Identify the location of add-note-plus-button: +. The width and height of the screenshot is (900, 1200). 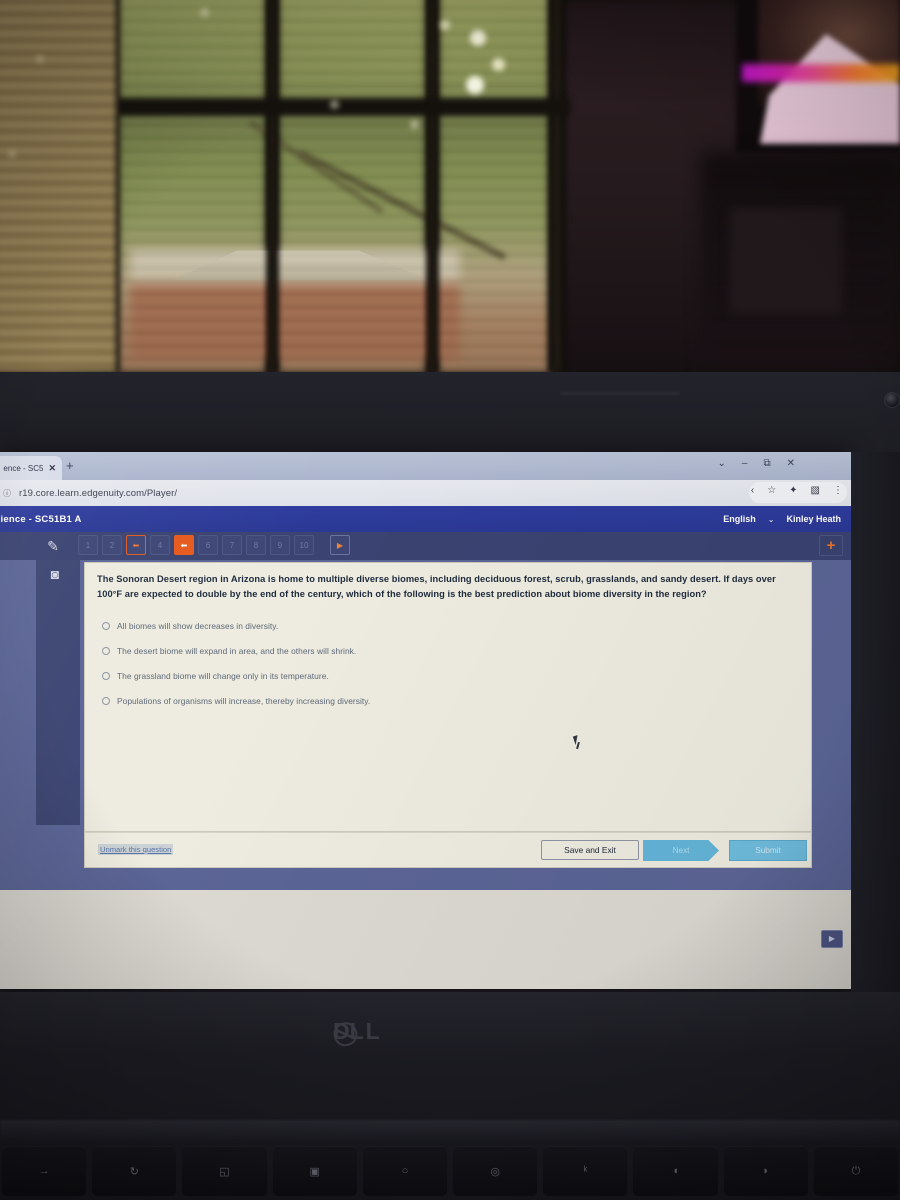
(831, 545).